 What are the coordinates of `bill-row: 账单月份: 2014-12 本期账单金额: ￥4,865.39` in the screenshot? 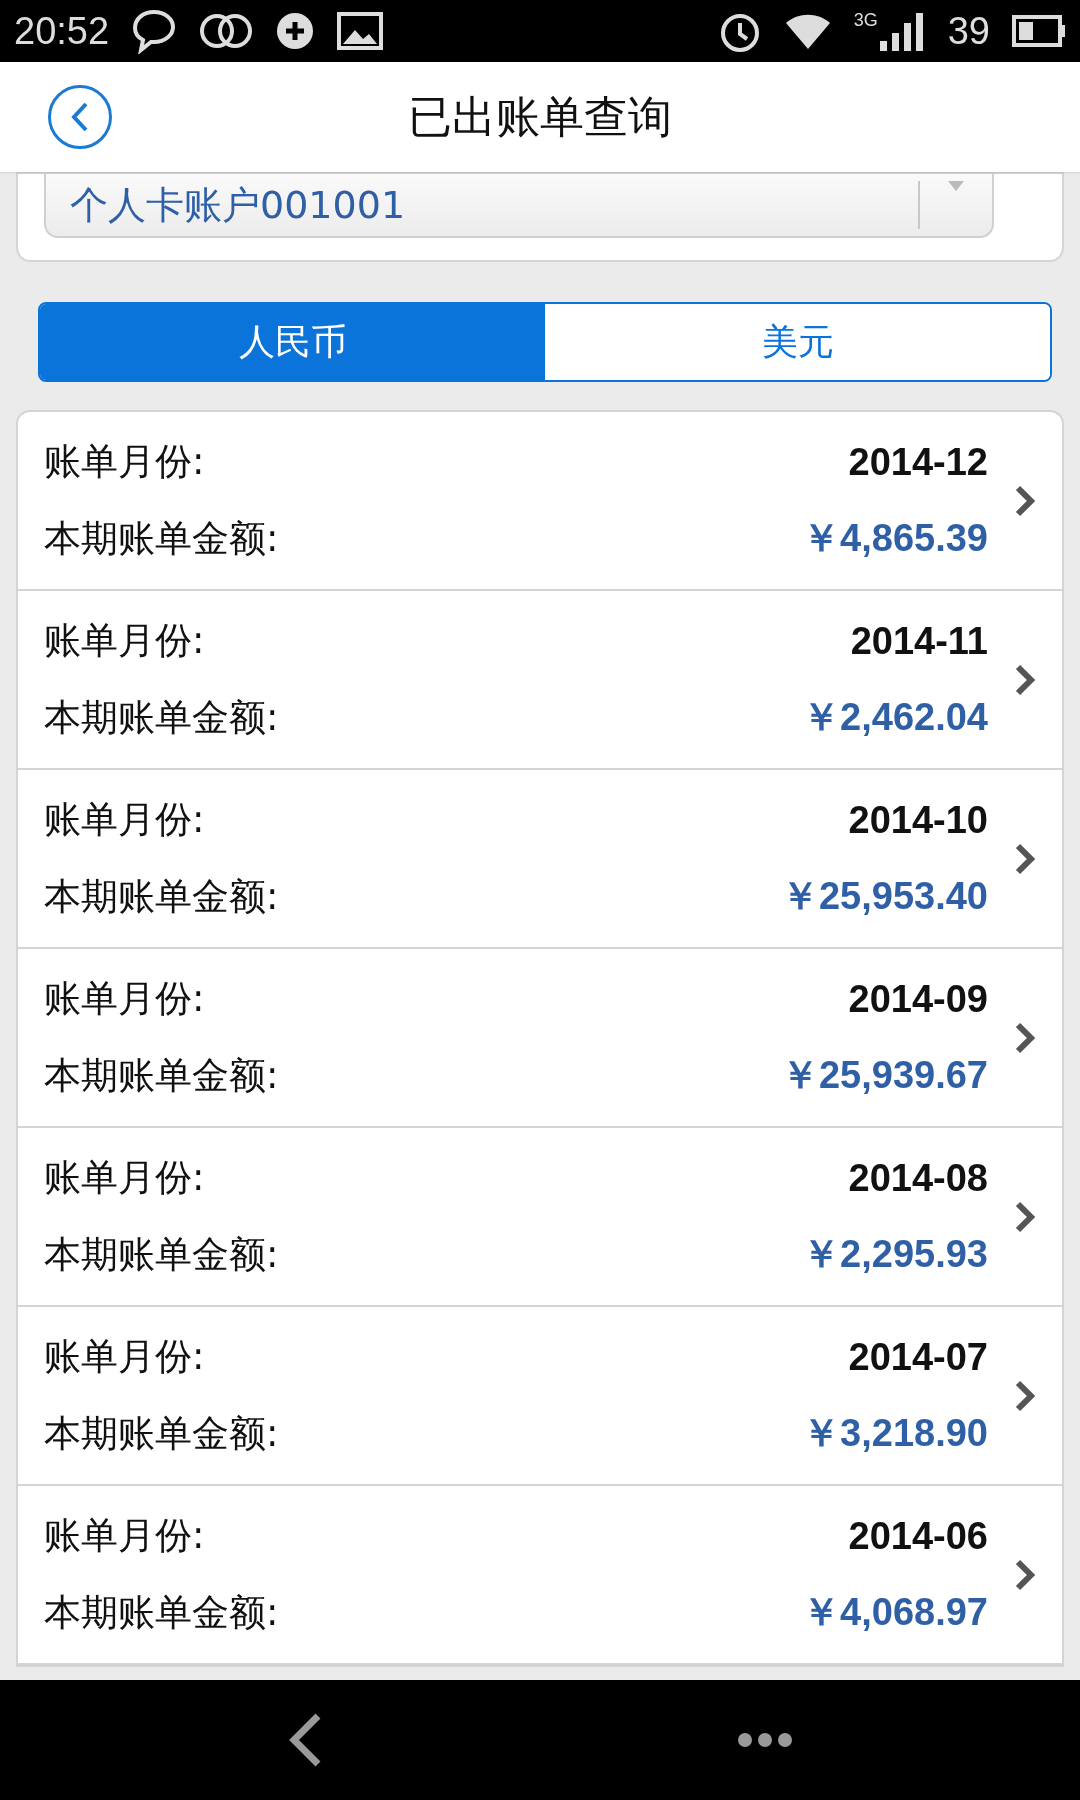 It's located at (540, 501).